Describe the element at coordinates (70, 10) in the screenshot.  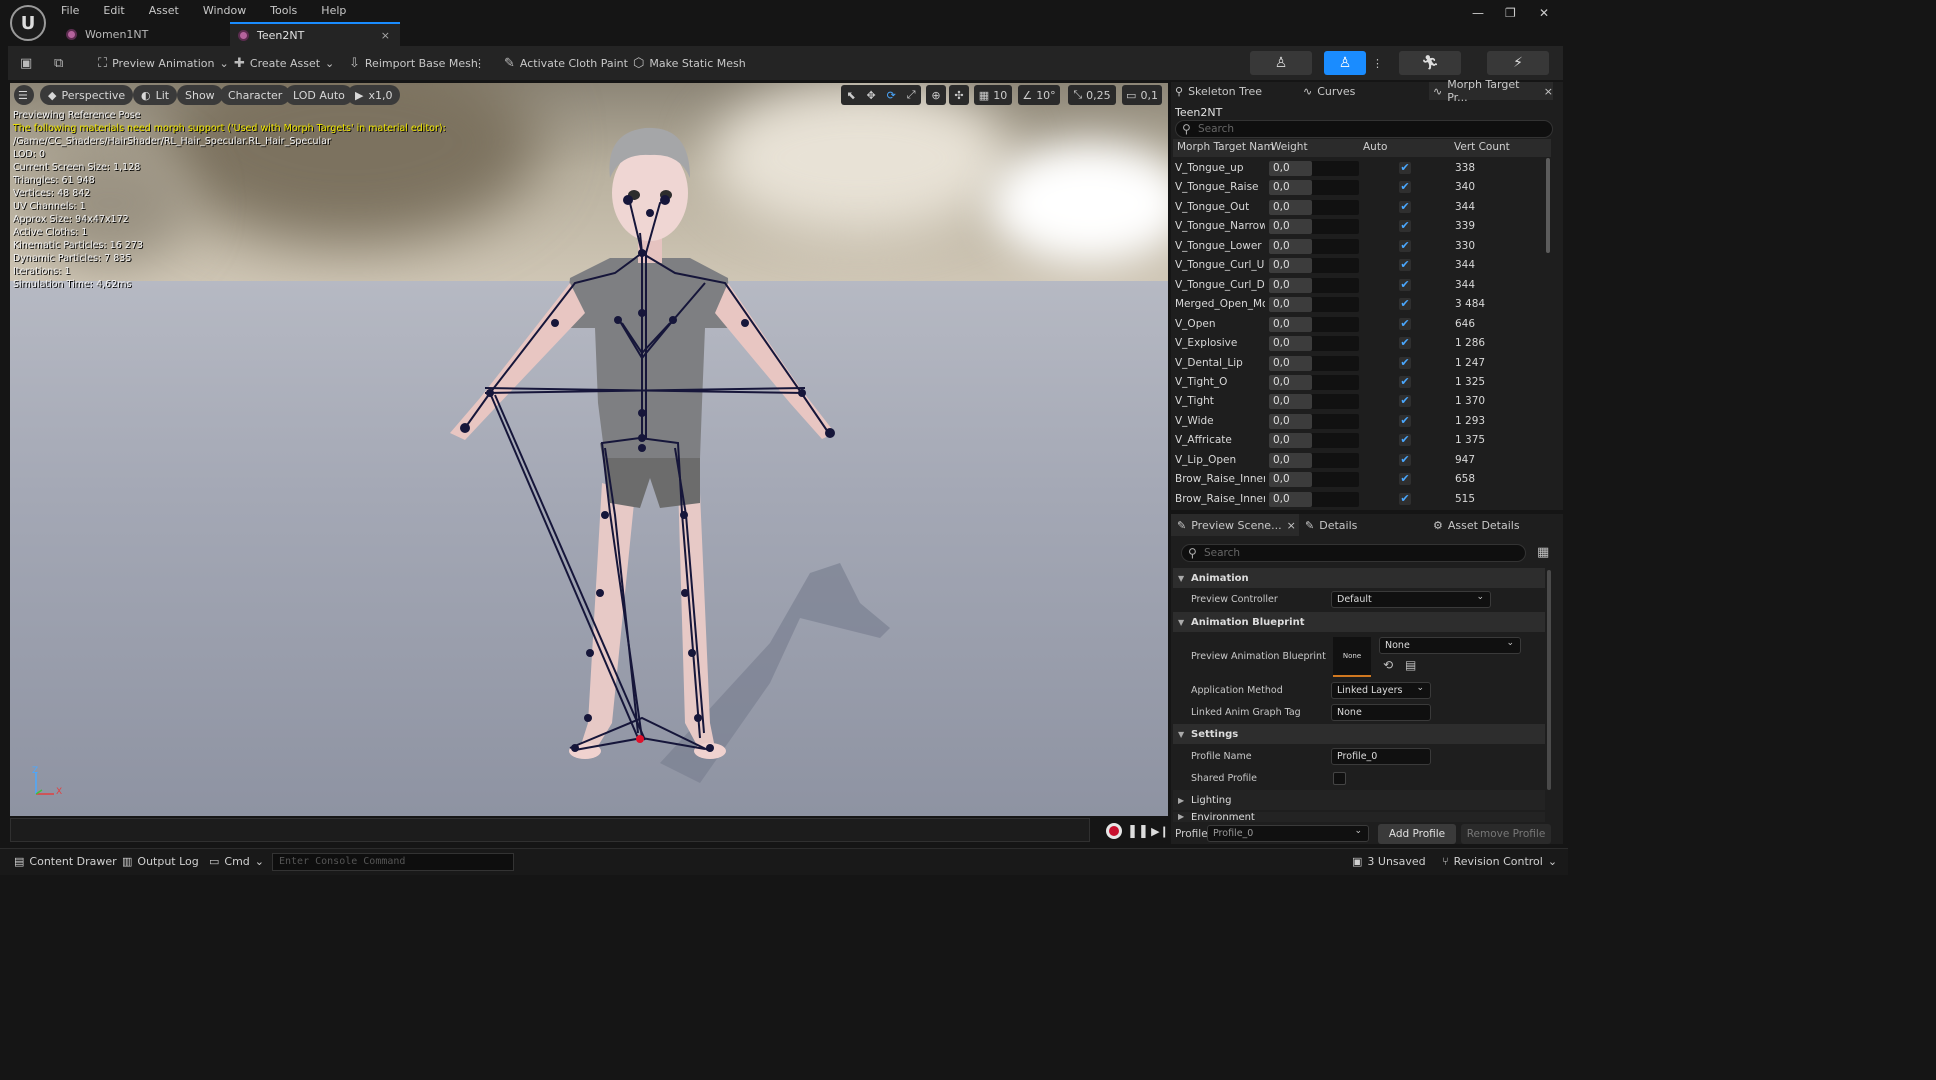
I see `menu-file: File` at that location.